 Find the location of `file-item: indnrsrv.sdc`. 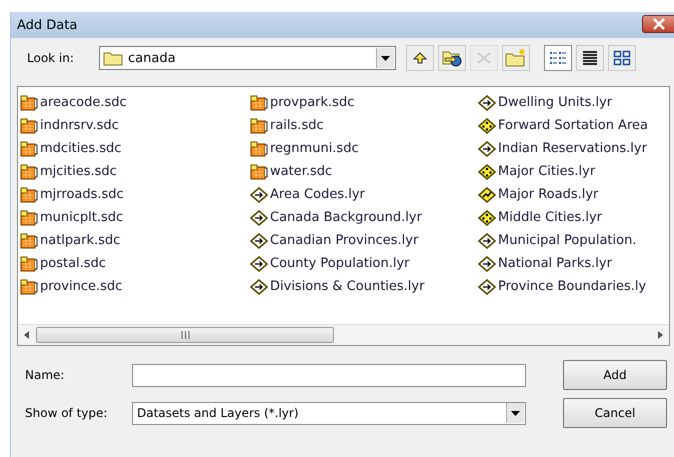

file-item: indnrsrv.sdc is located at coordinates (135, 125).